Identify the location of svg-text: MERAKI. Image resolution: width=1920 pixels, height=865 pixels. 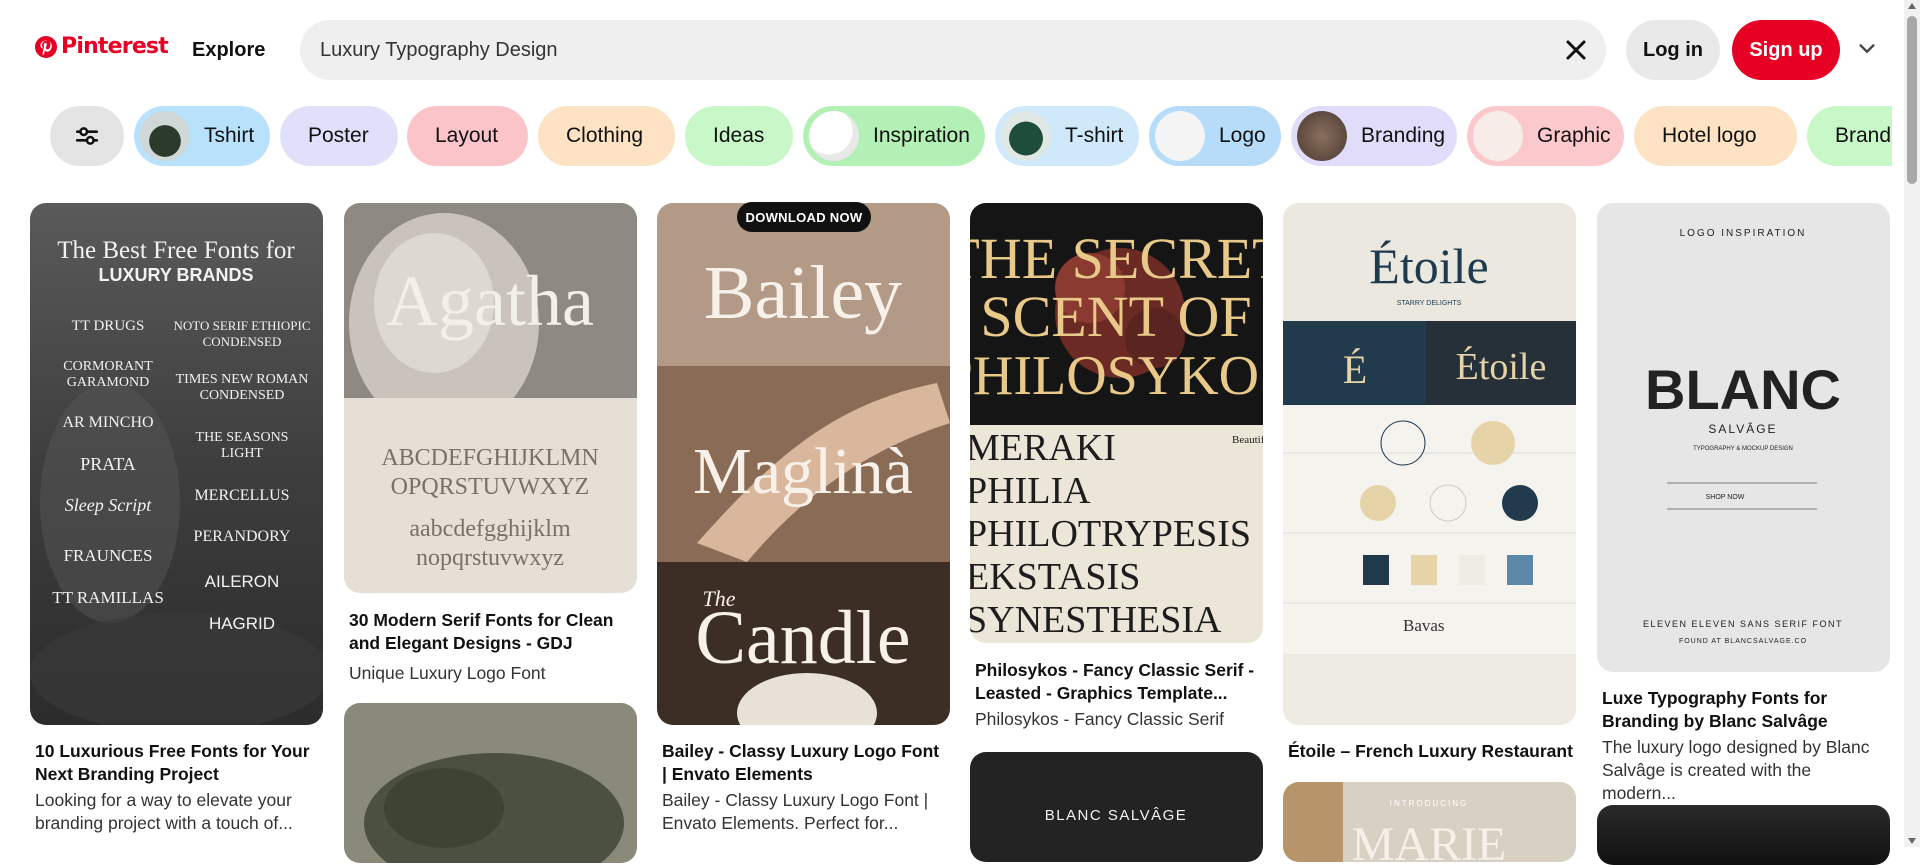
(1043, 448).